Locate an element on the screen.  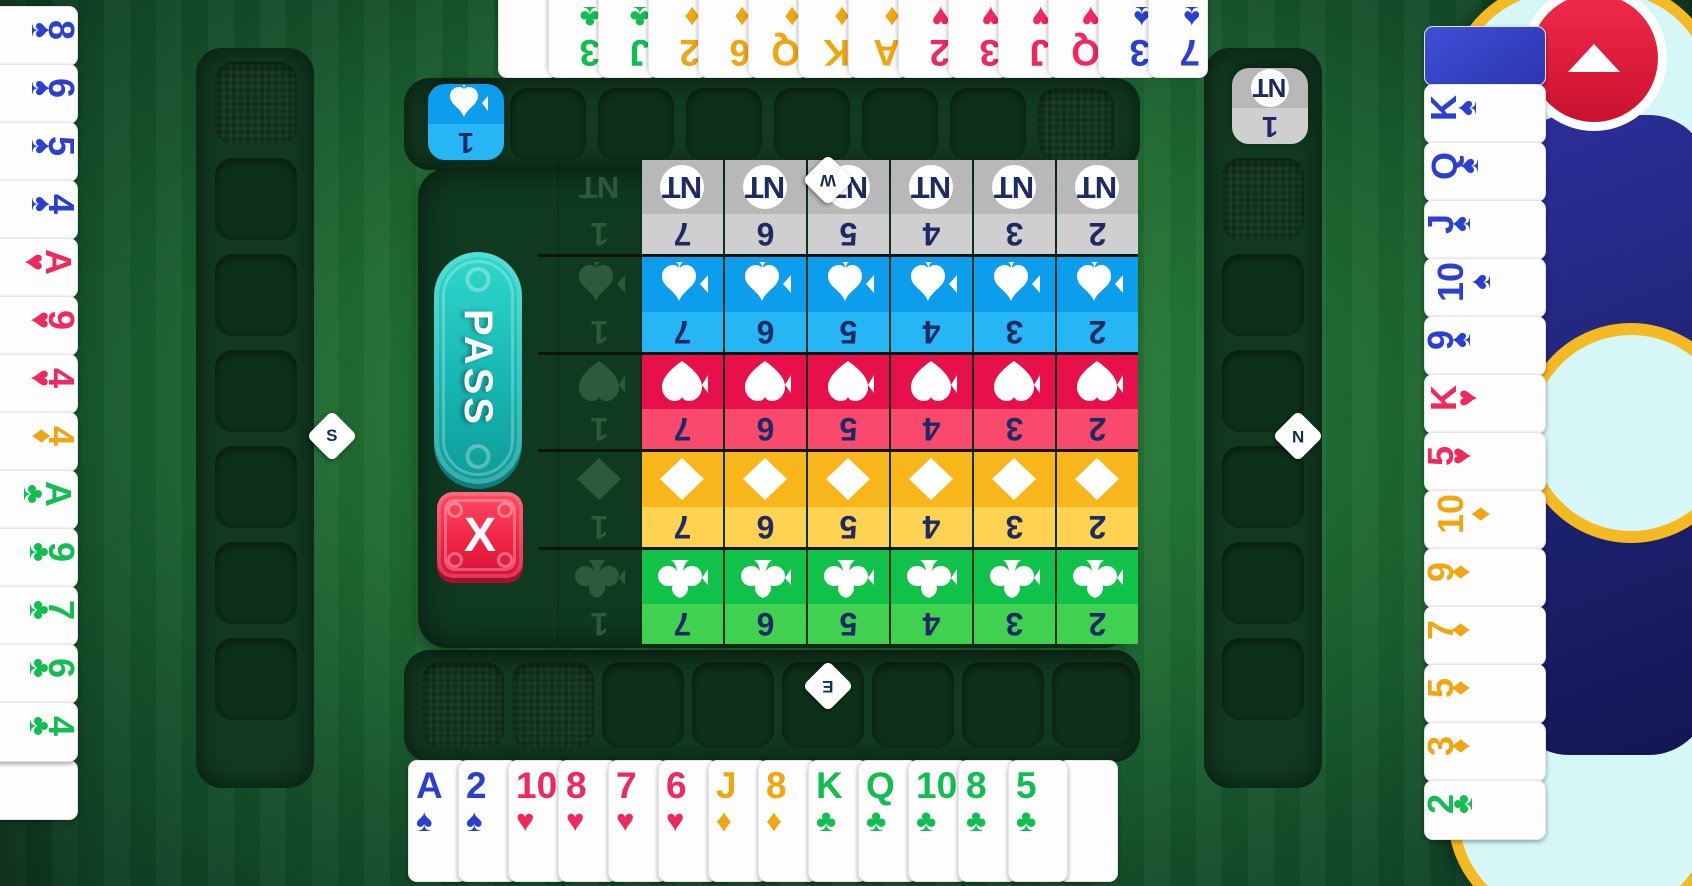
card-west-7-club: 7 ♣ is located at coordinates (39, 616).